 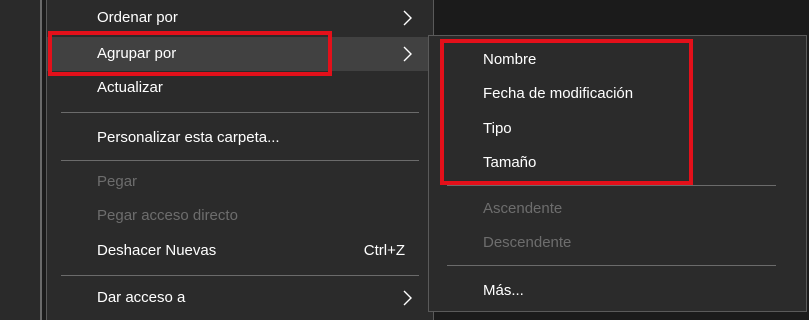 I want to click on menu-item-label: Tipo, so click(x=497, y=128).